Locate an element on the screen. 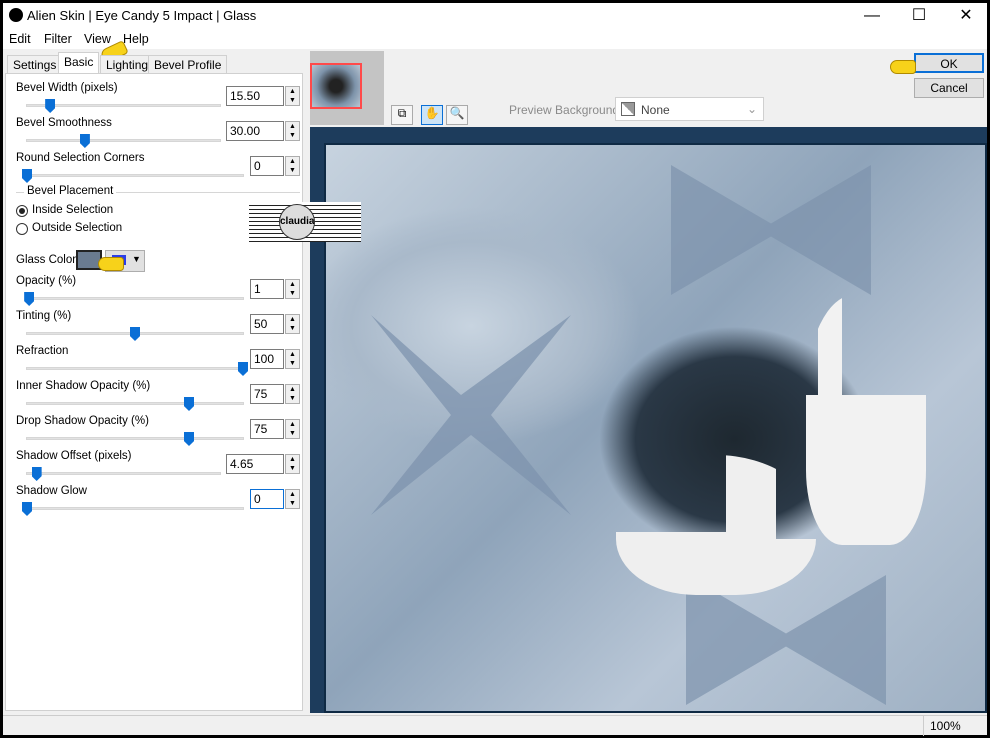 The height and width of the screenshot is (738, 990). tab-lighting: Lighting is located at coordinates (127, 64).